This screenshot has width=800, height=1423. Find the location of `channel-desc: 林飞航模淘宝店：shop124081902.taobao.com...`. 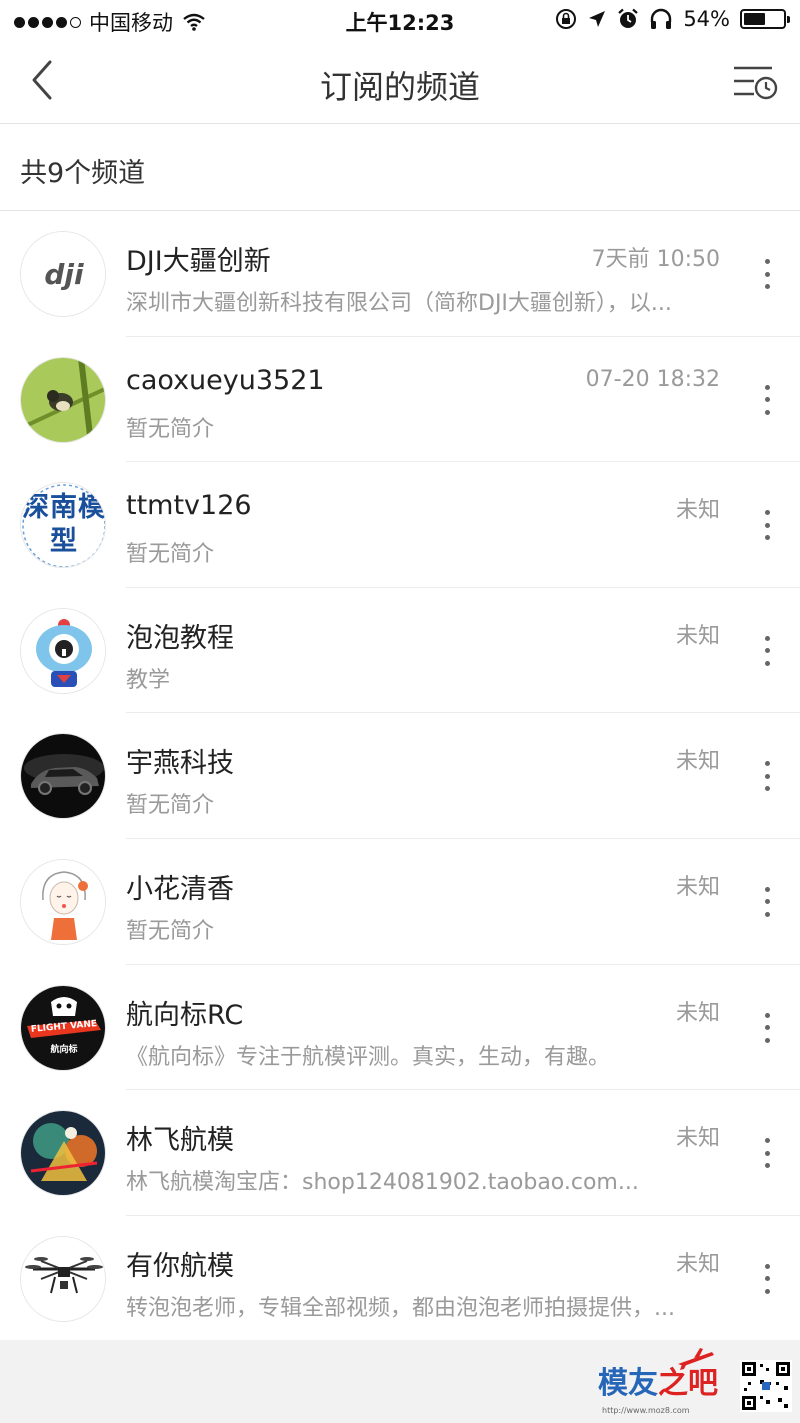

channel-desc: 林飞航模淘宝店：shop124081902.taobao.com... is located at coordinates (382, 1183).